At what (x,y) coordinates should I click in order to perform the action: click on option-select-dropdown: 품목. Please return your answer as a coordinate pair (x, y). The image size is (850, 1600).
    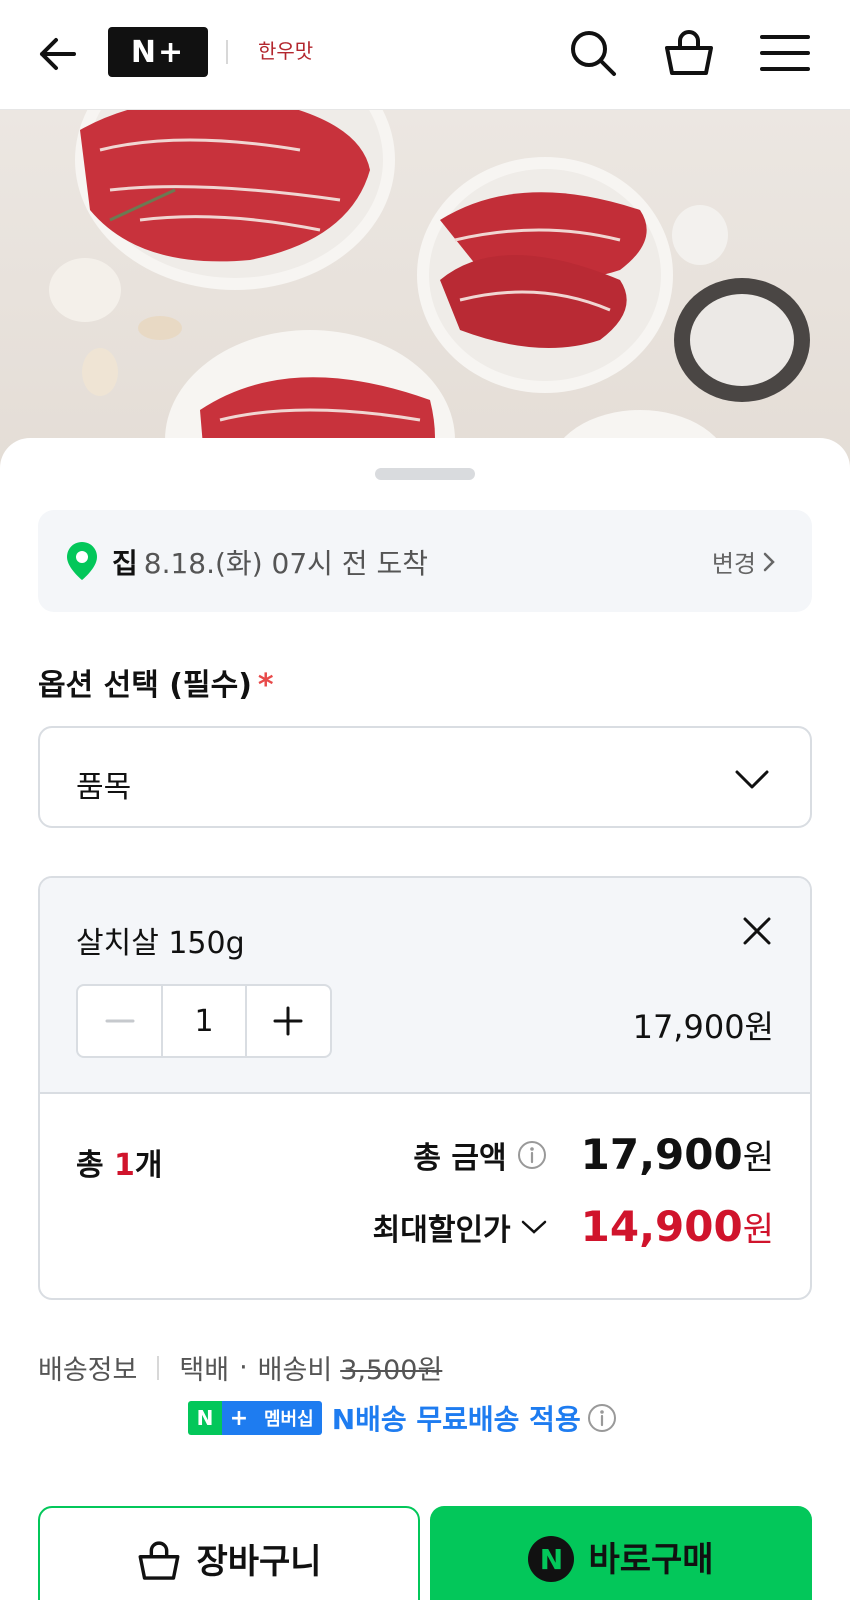
    Looking at the image, I should click on (425, 777).